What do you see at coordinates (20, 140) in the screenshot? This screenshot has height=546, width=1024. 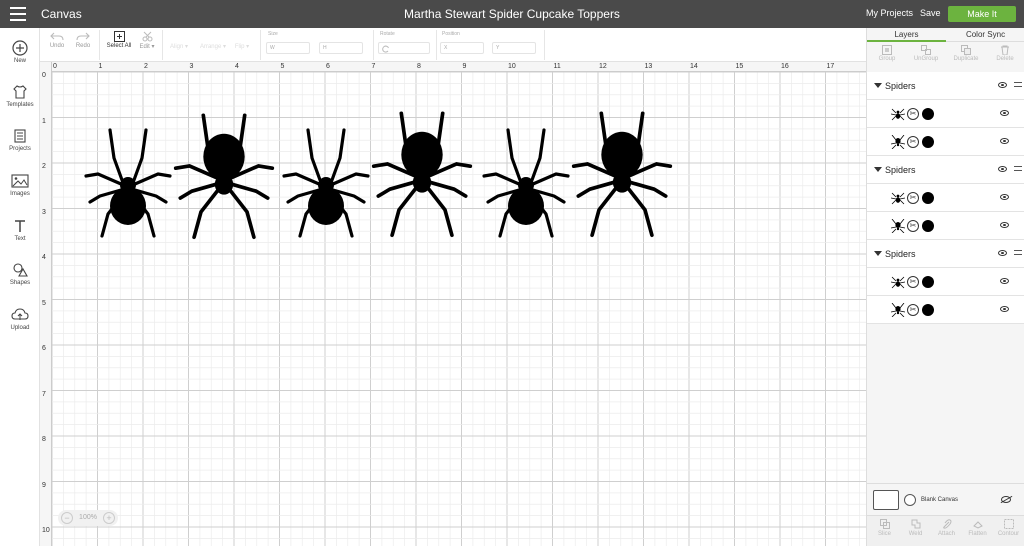 I see `sidebar-item-projects: Projects` at bounding box center [20, 140].